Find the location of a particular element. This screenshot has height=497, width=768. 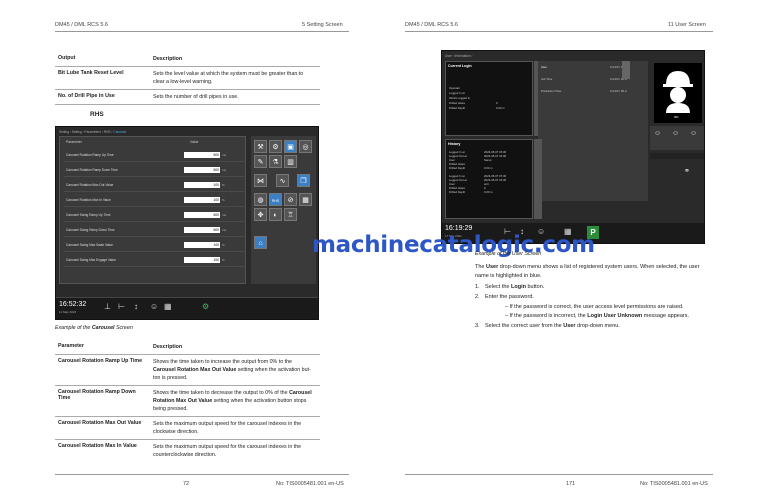

login-buttons: ☺ ☺ ☺ is located at coordinates (677, 138).